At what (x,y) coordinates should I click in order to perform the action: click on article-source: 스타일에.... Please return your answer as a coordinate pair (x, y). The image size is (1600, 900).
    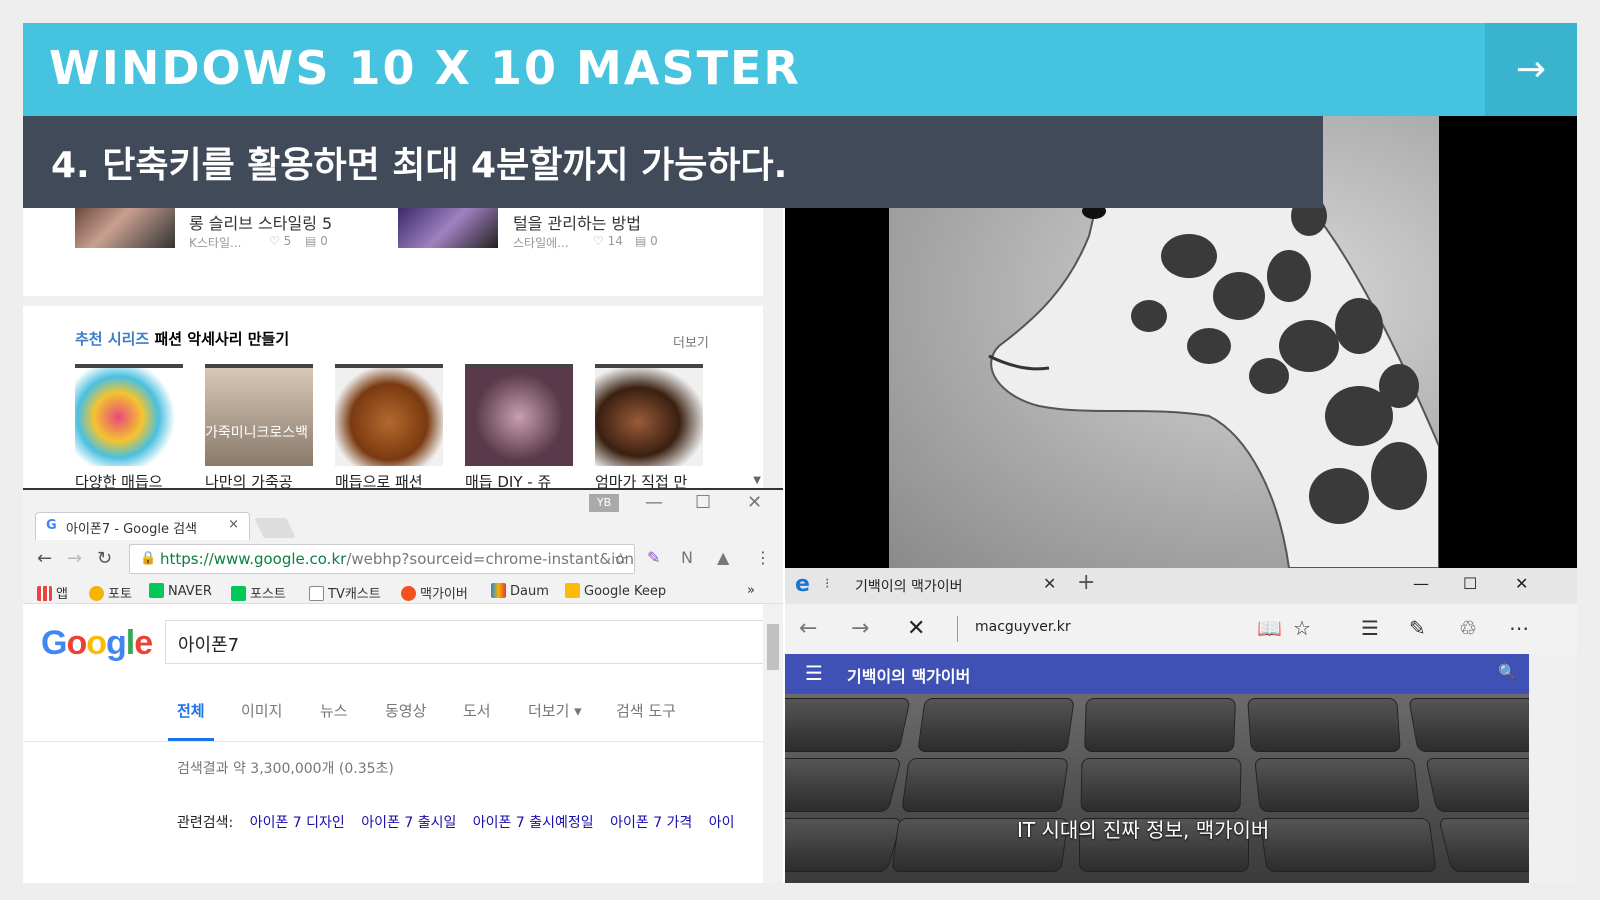
    Looking at the image, I should click on (541, 243).